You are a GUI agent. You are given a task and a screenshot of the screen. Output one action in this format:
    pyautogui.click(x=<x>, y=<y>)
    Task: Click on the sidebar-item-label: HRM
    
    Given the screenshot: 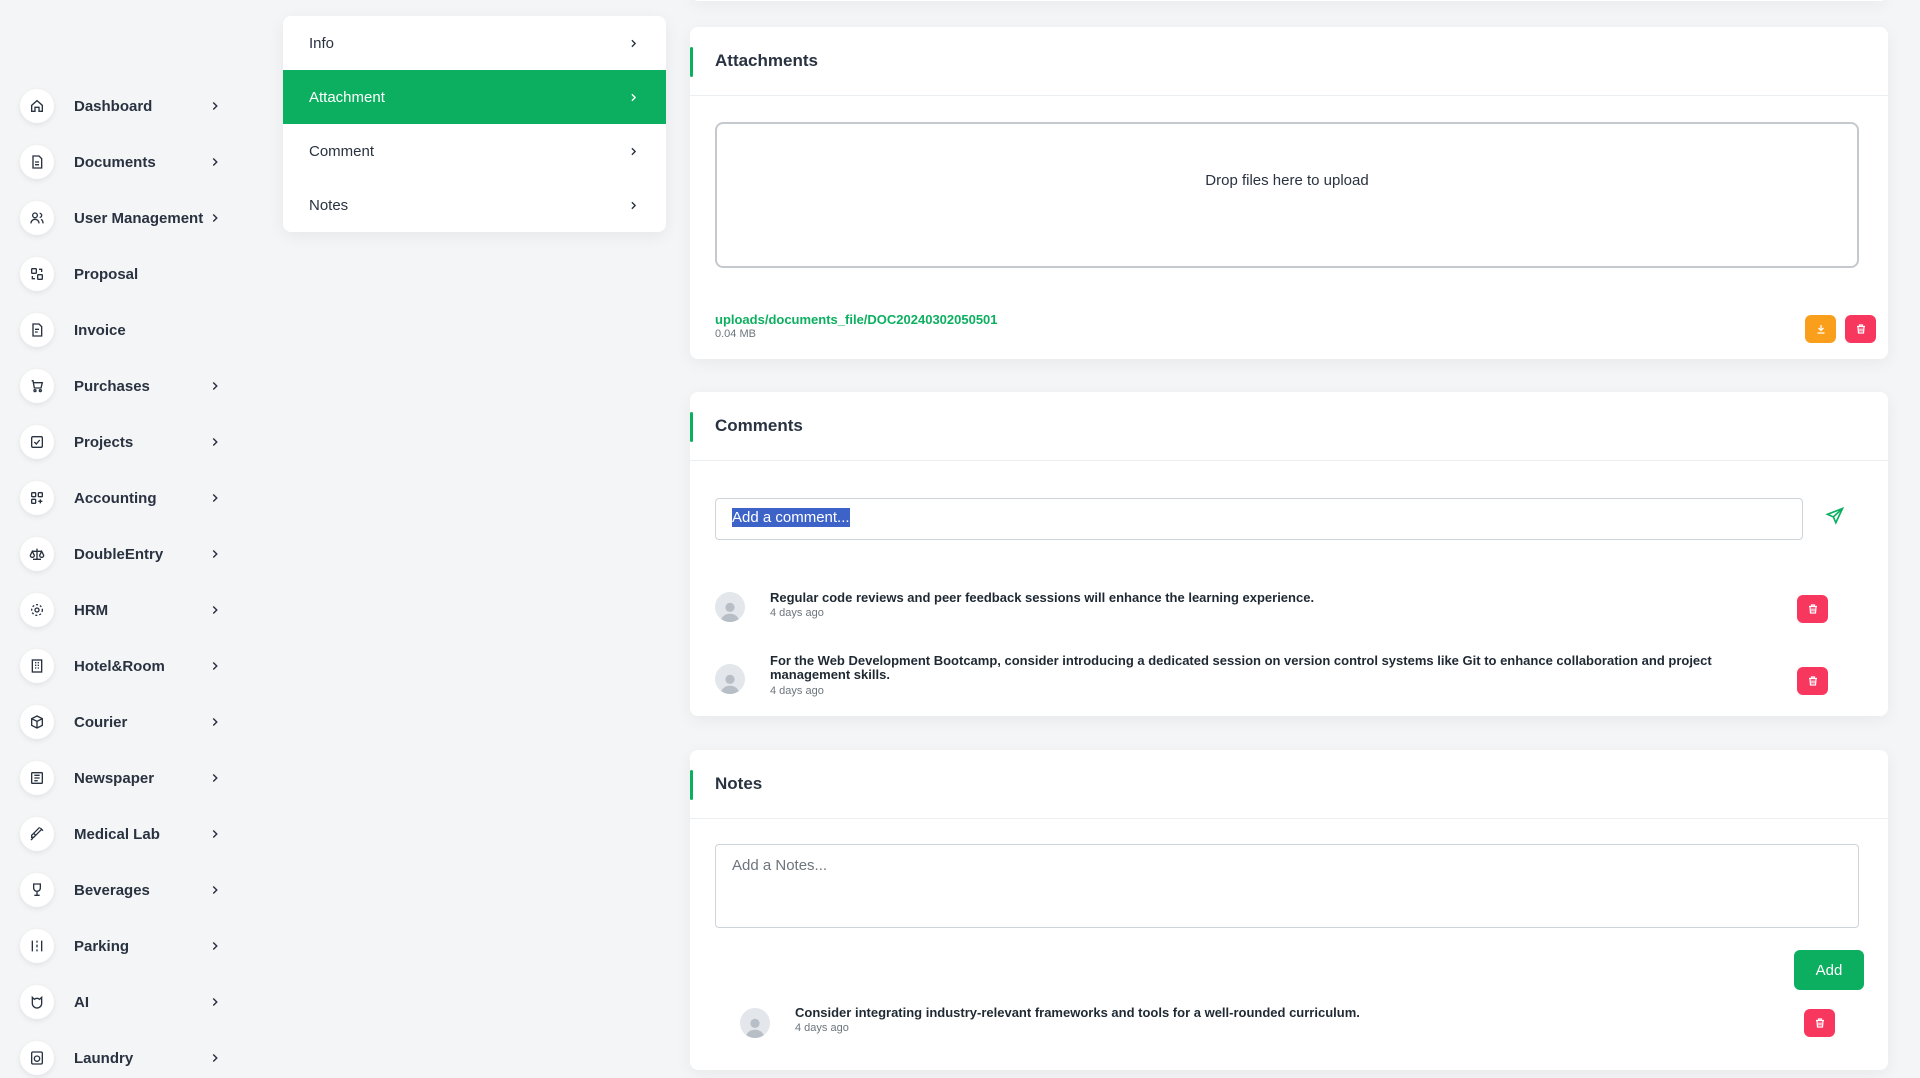 What is the action you would take?
    pyautogui.click(x=91, y=610)
    